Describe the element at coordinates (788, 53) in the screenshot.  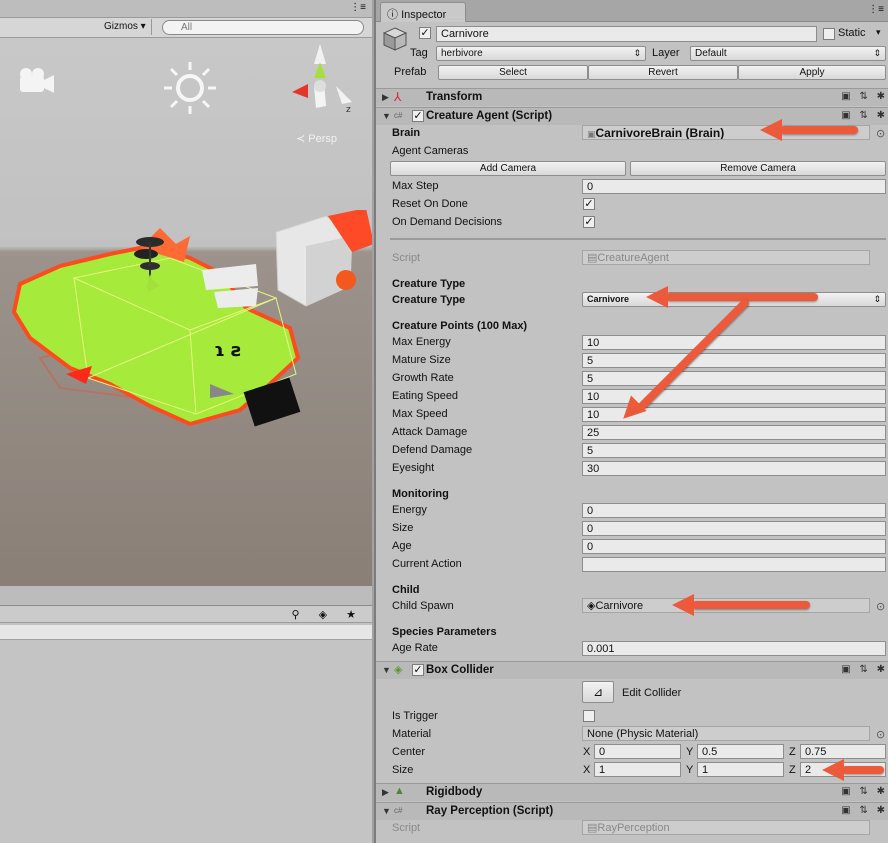
I see `layer-dropdown: Default ⇕` at that location.